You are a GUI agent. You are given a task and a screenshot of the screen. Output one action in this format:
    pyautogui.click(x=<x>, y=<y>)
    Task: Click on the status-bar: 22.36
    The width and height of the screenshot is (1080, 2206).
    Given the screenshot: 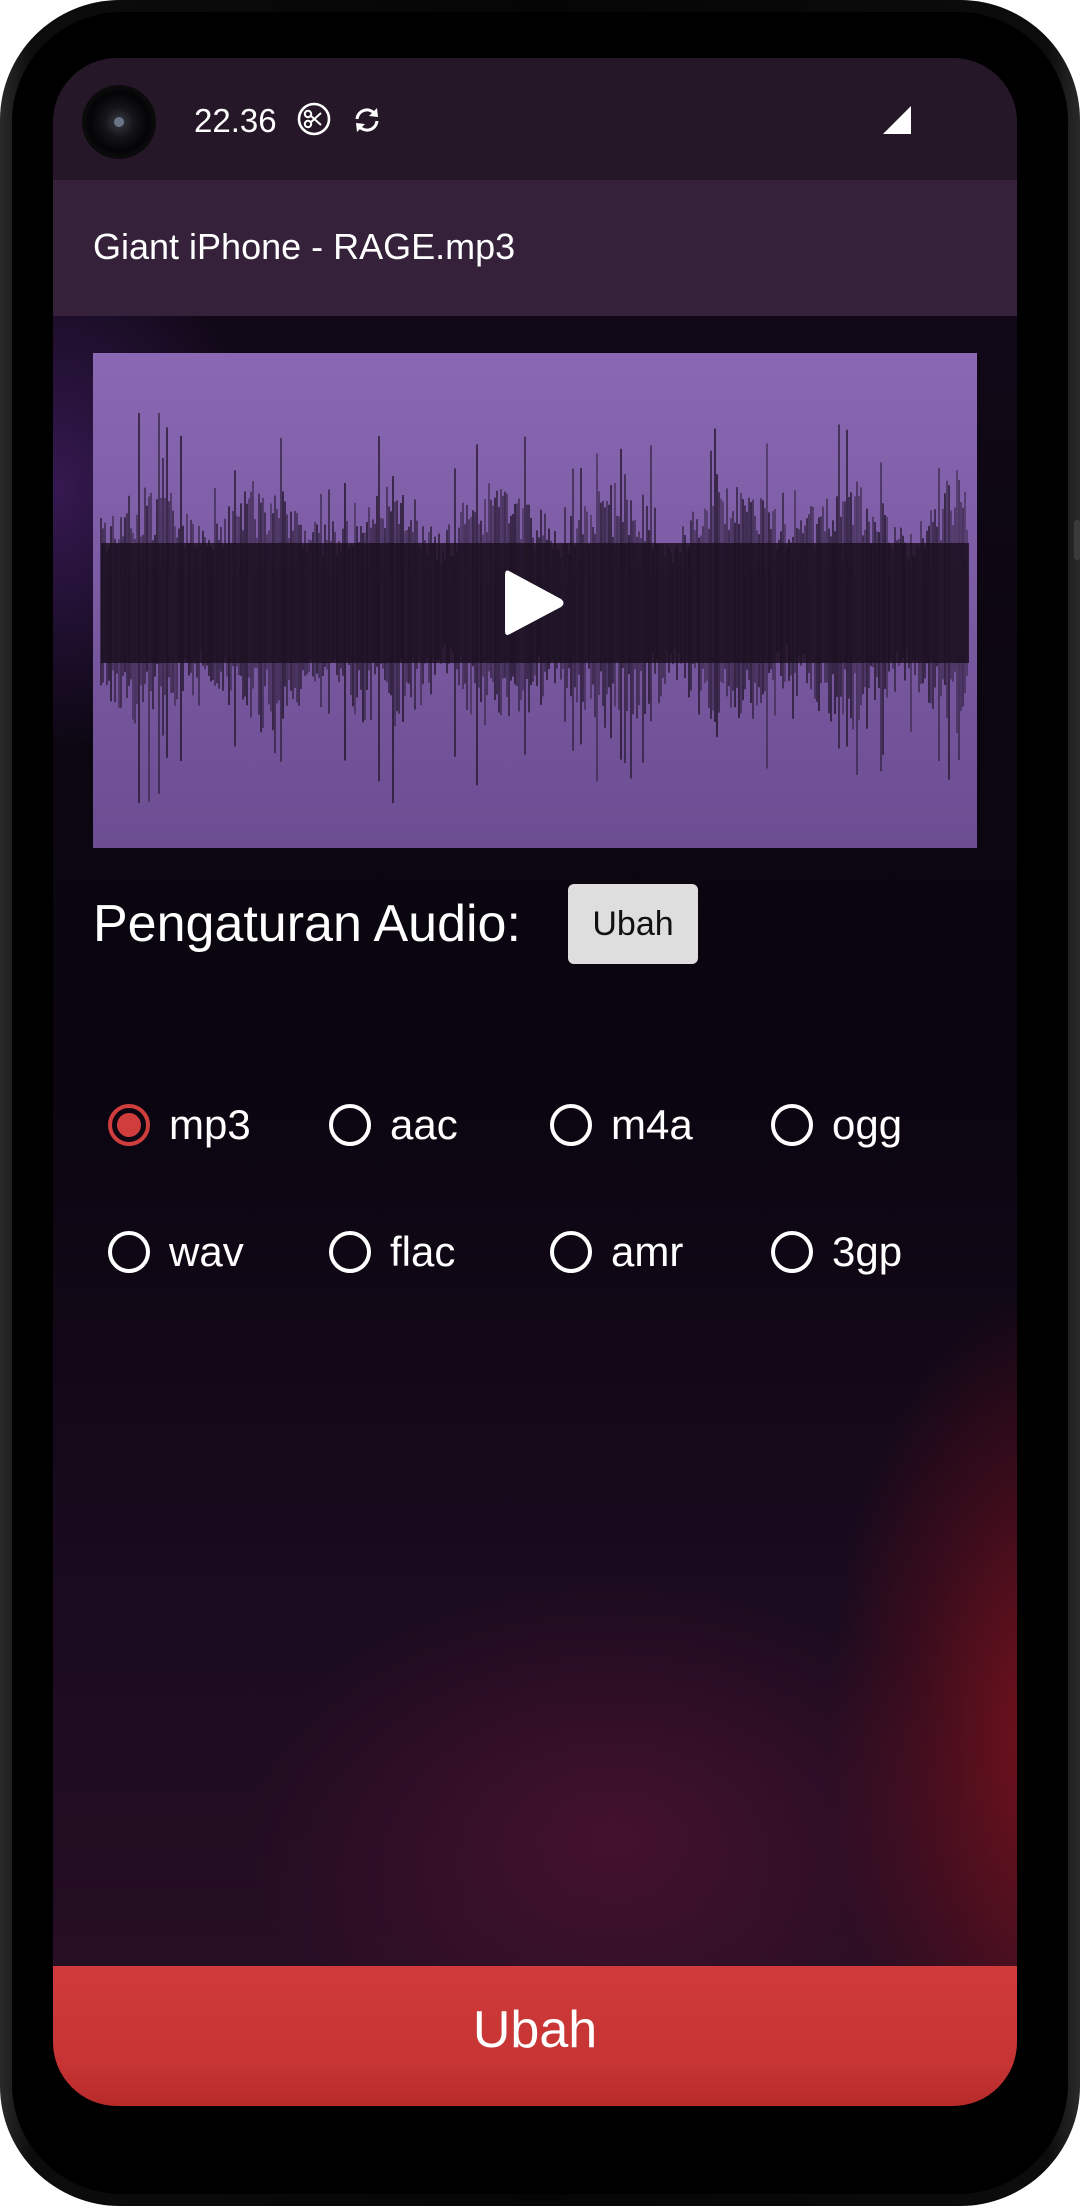 What is the action you would take?
    pyautogui.click(x=535, y=119)
    